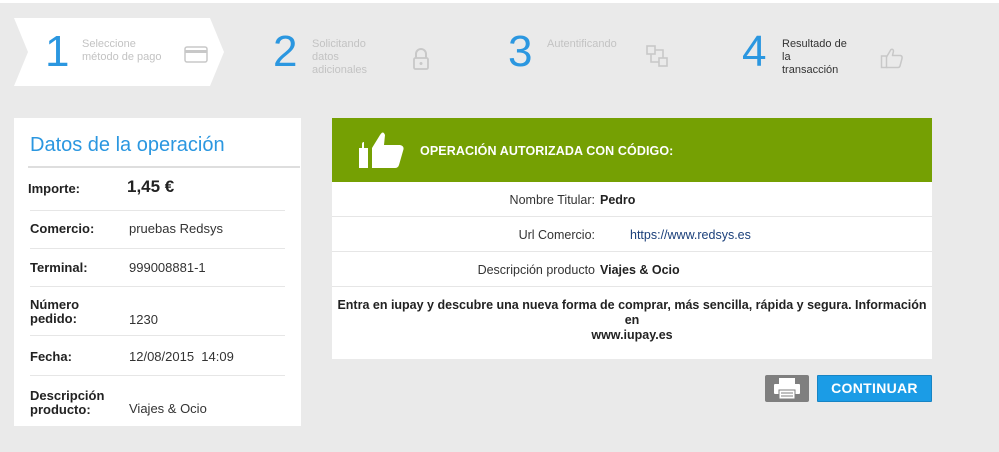 The height and width of the screenshot is (452, 999). Describe the element at coordinates (60, 409) in the screenshot. I see `description-label-line: producto:` at that location.